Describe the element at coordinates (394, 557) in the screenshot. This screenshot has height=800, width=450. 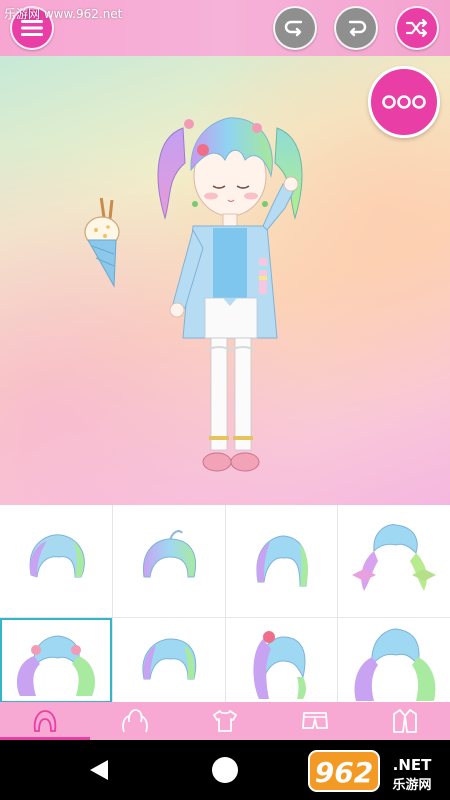
I see `hair-twin-ribbons-thumbnail` at that location.